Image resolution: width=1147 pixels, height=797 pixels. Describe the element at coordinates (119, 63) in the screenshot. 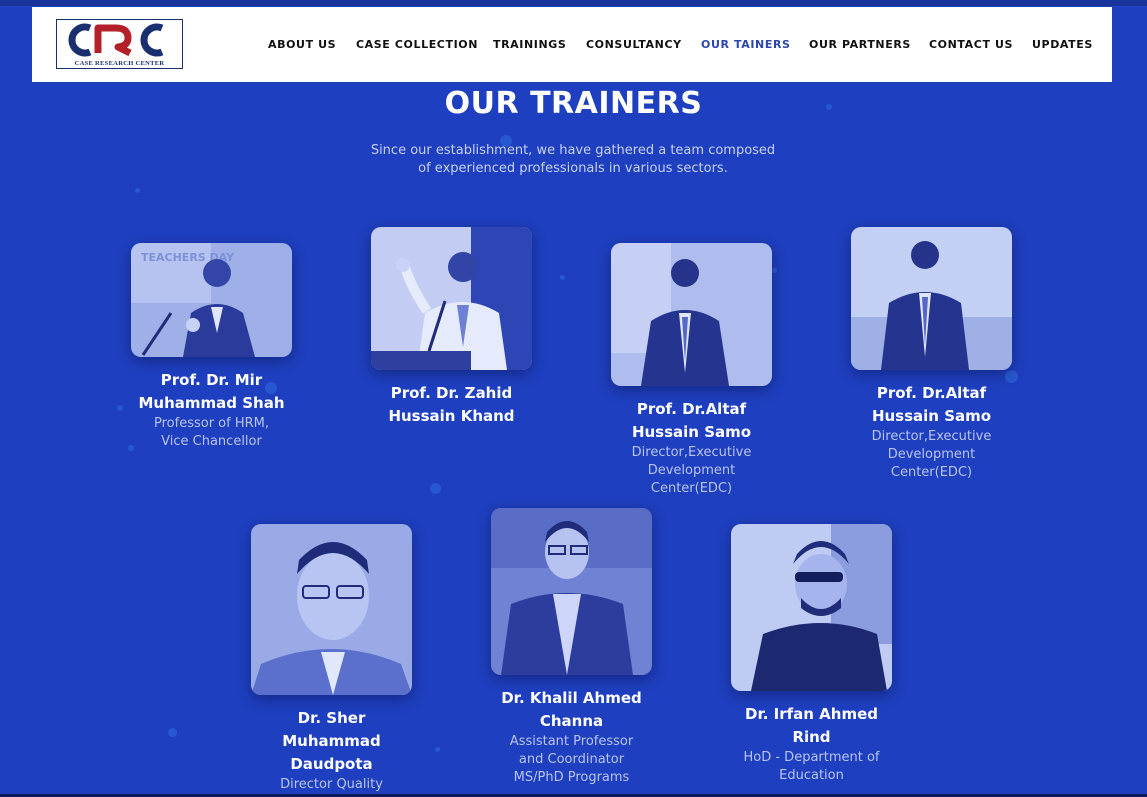

I see `logo-subtitle: CASE RESEARCH CENTER` at that location.